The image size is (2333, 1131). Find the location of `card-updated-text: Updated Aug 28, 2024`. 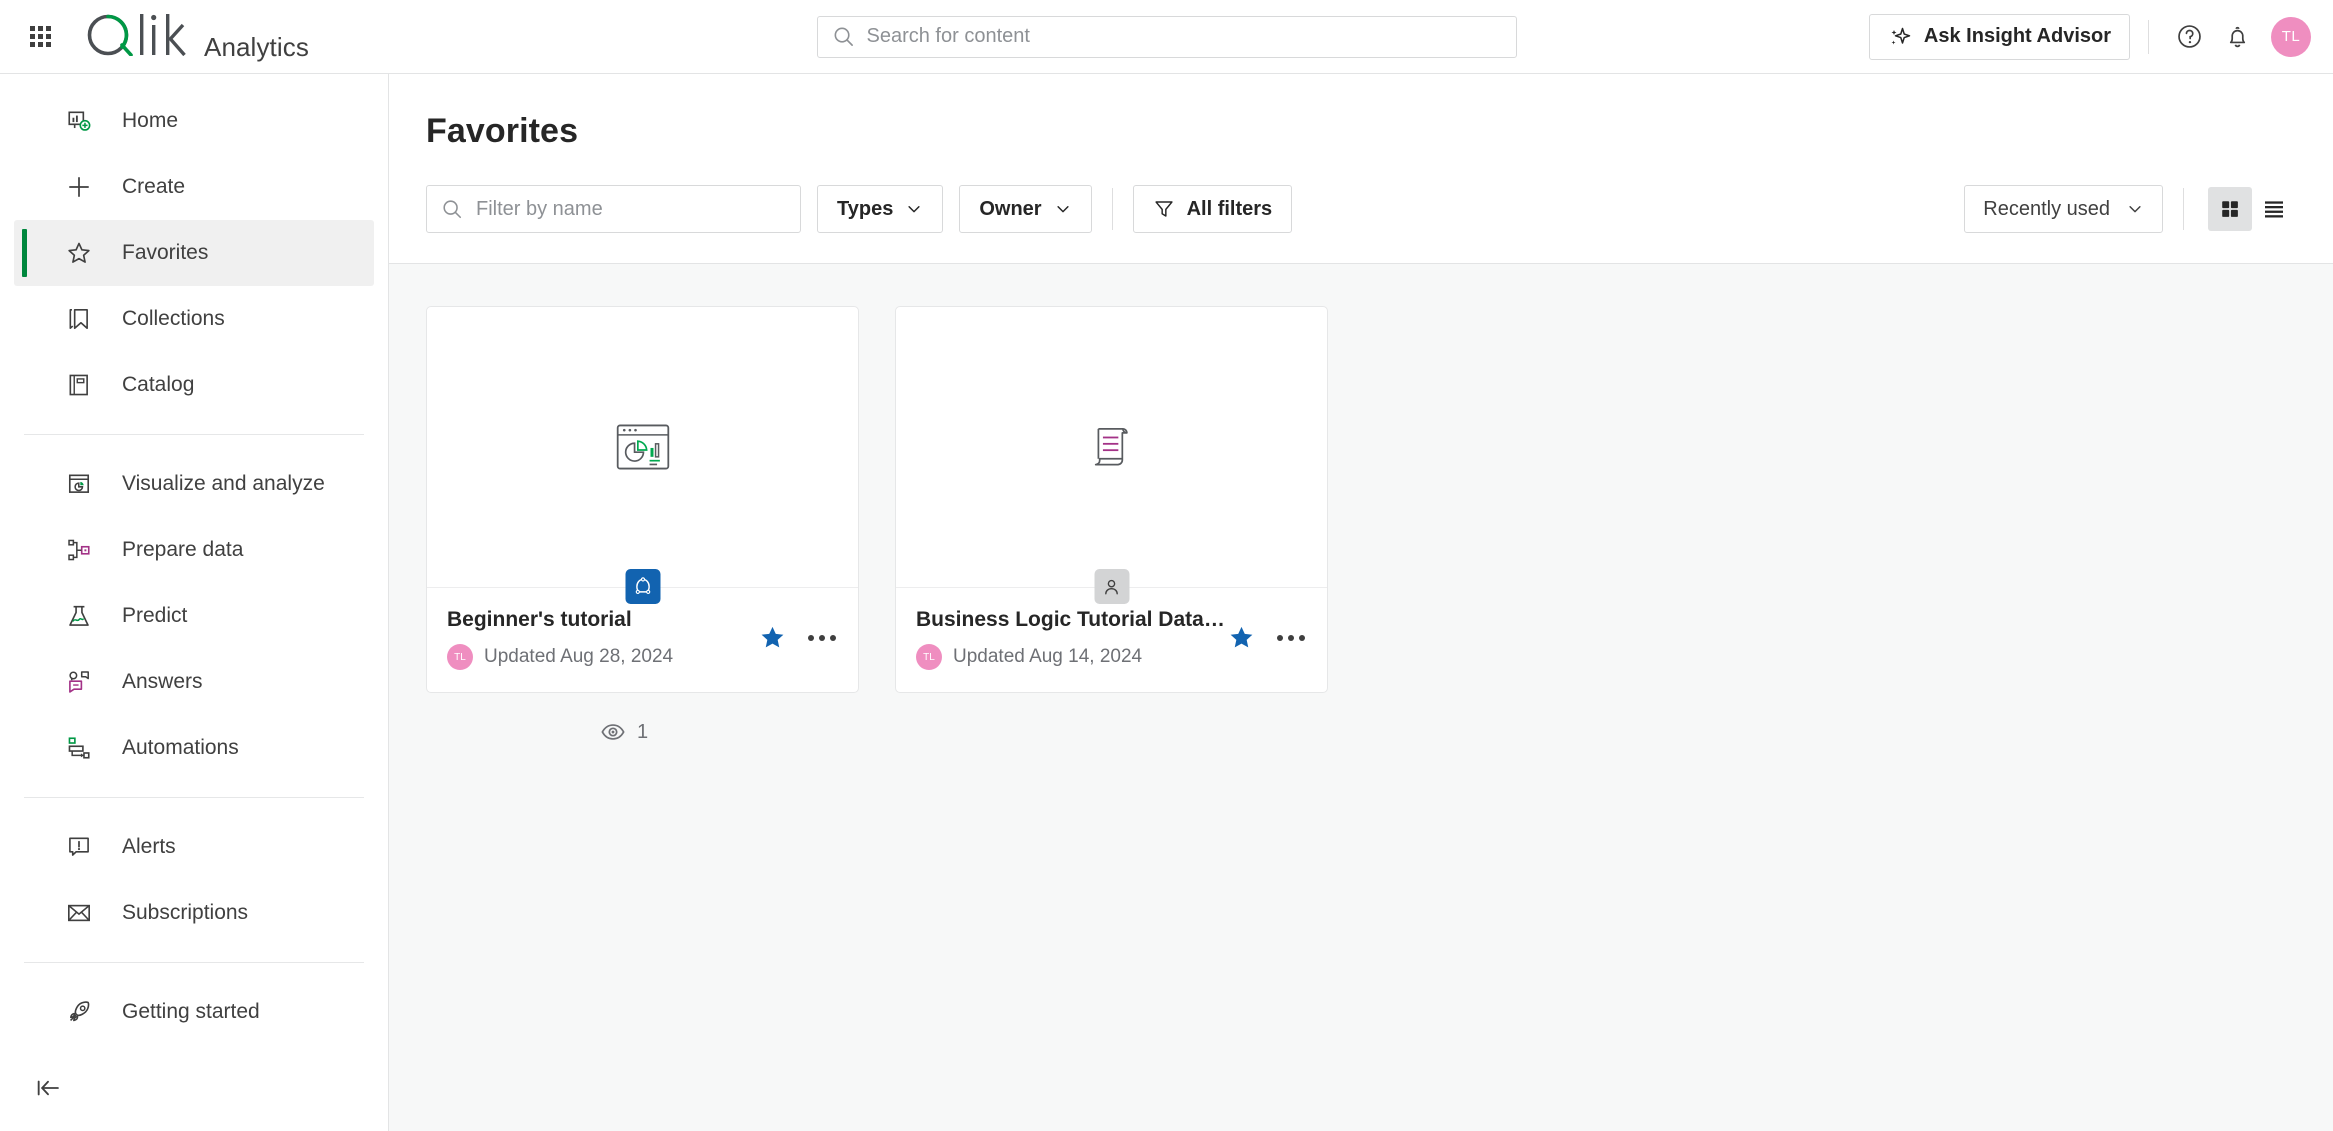

card-updated-text: Updated Aug 28, 2024 is located at coordinates (579, 656).